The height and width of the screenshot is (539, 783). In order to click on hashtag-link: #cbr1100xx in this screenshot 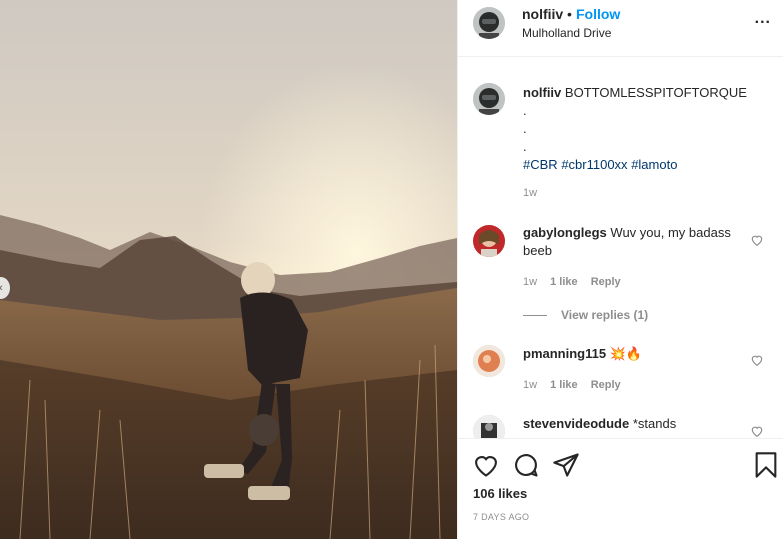, I will do `click(594, 164)`.